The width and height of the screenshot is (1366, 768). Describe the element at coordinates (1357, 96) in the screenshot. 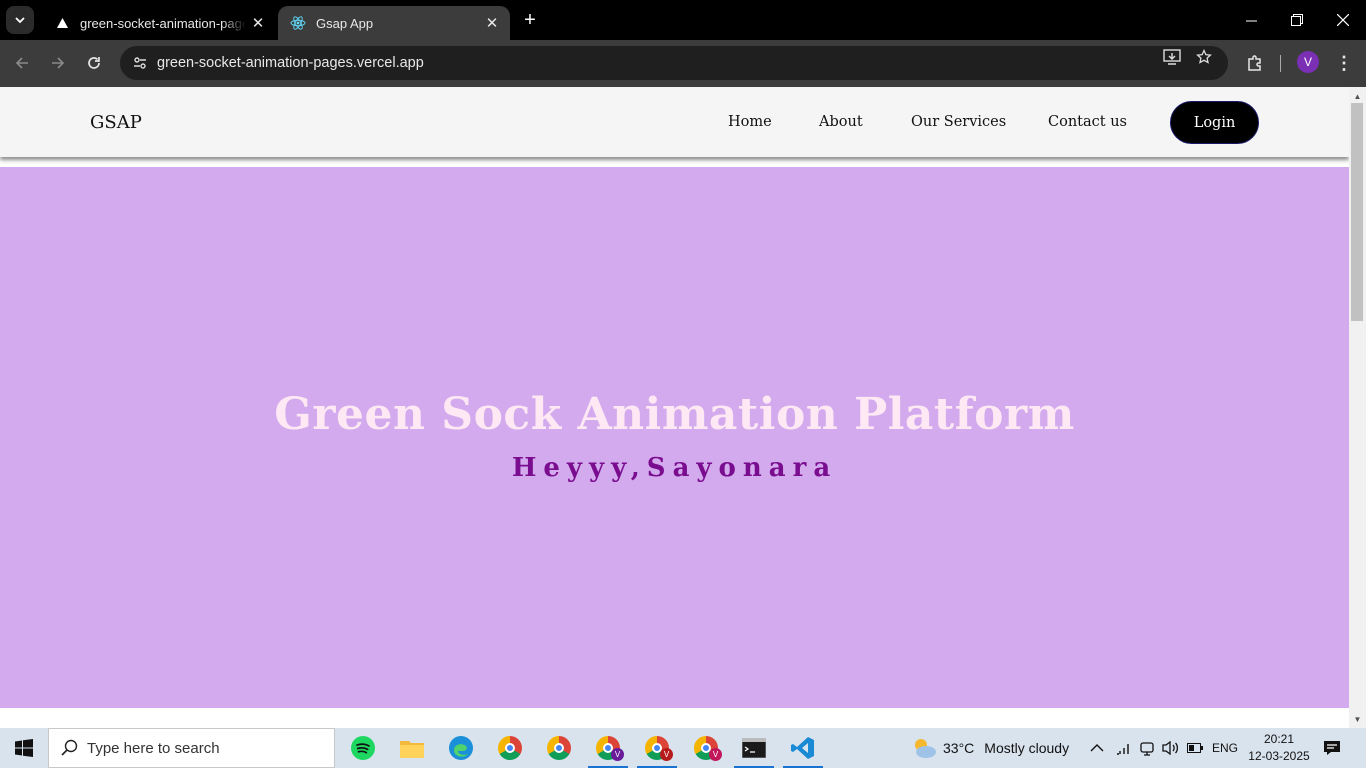

I see `scroll-up-arrow-icon: ▲` at that location.